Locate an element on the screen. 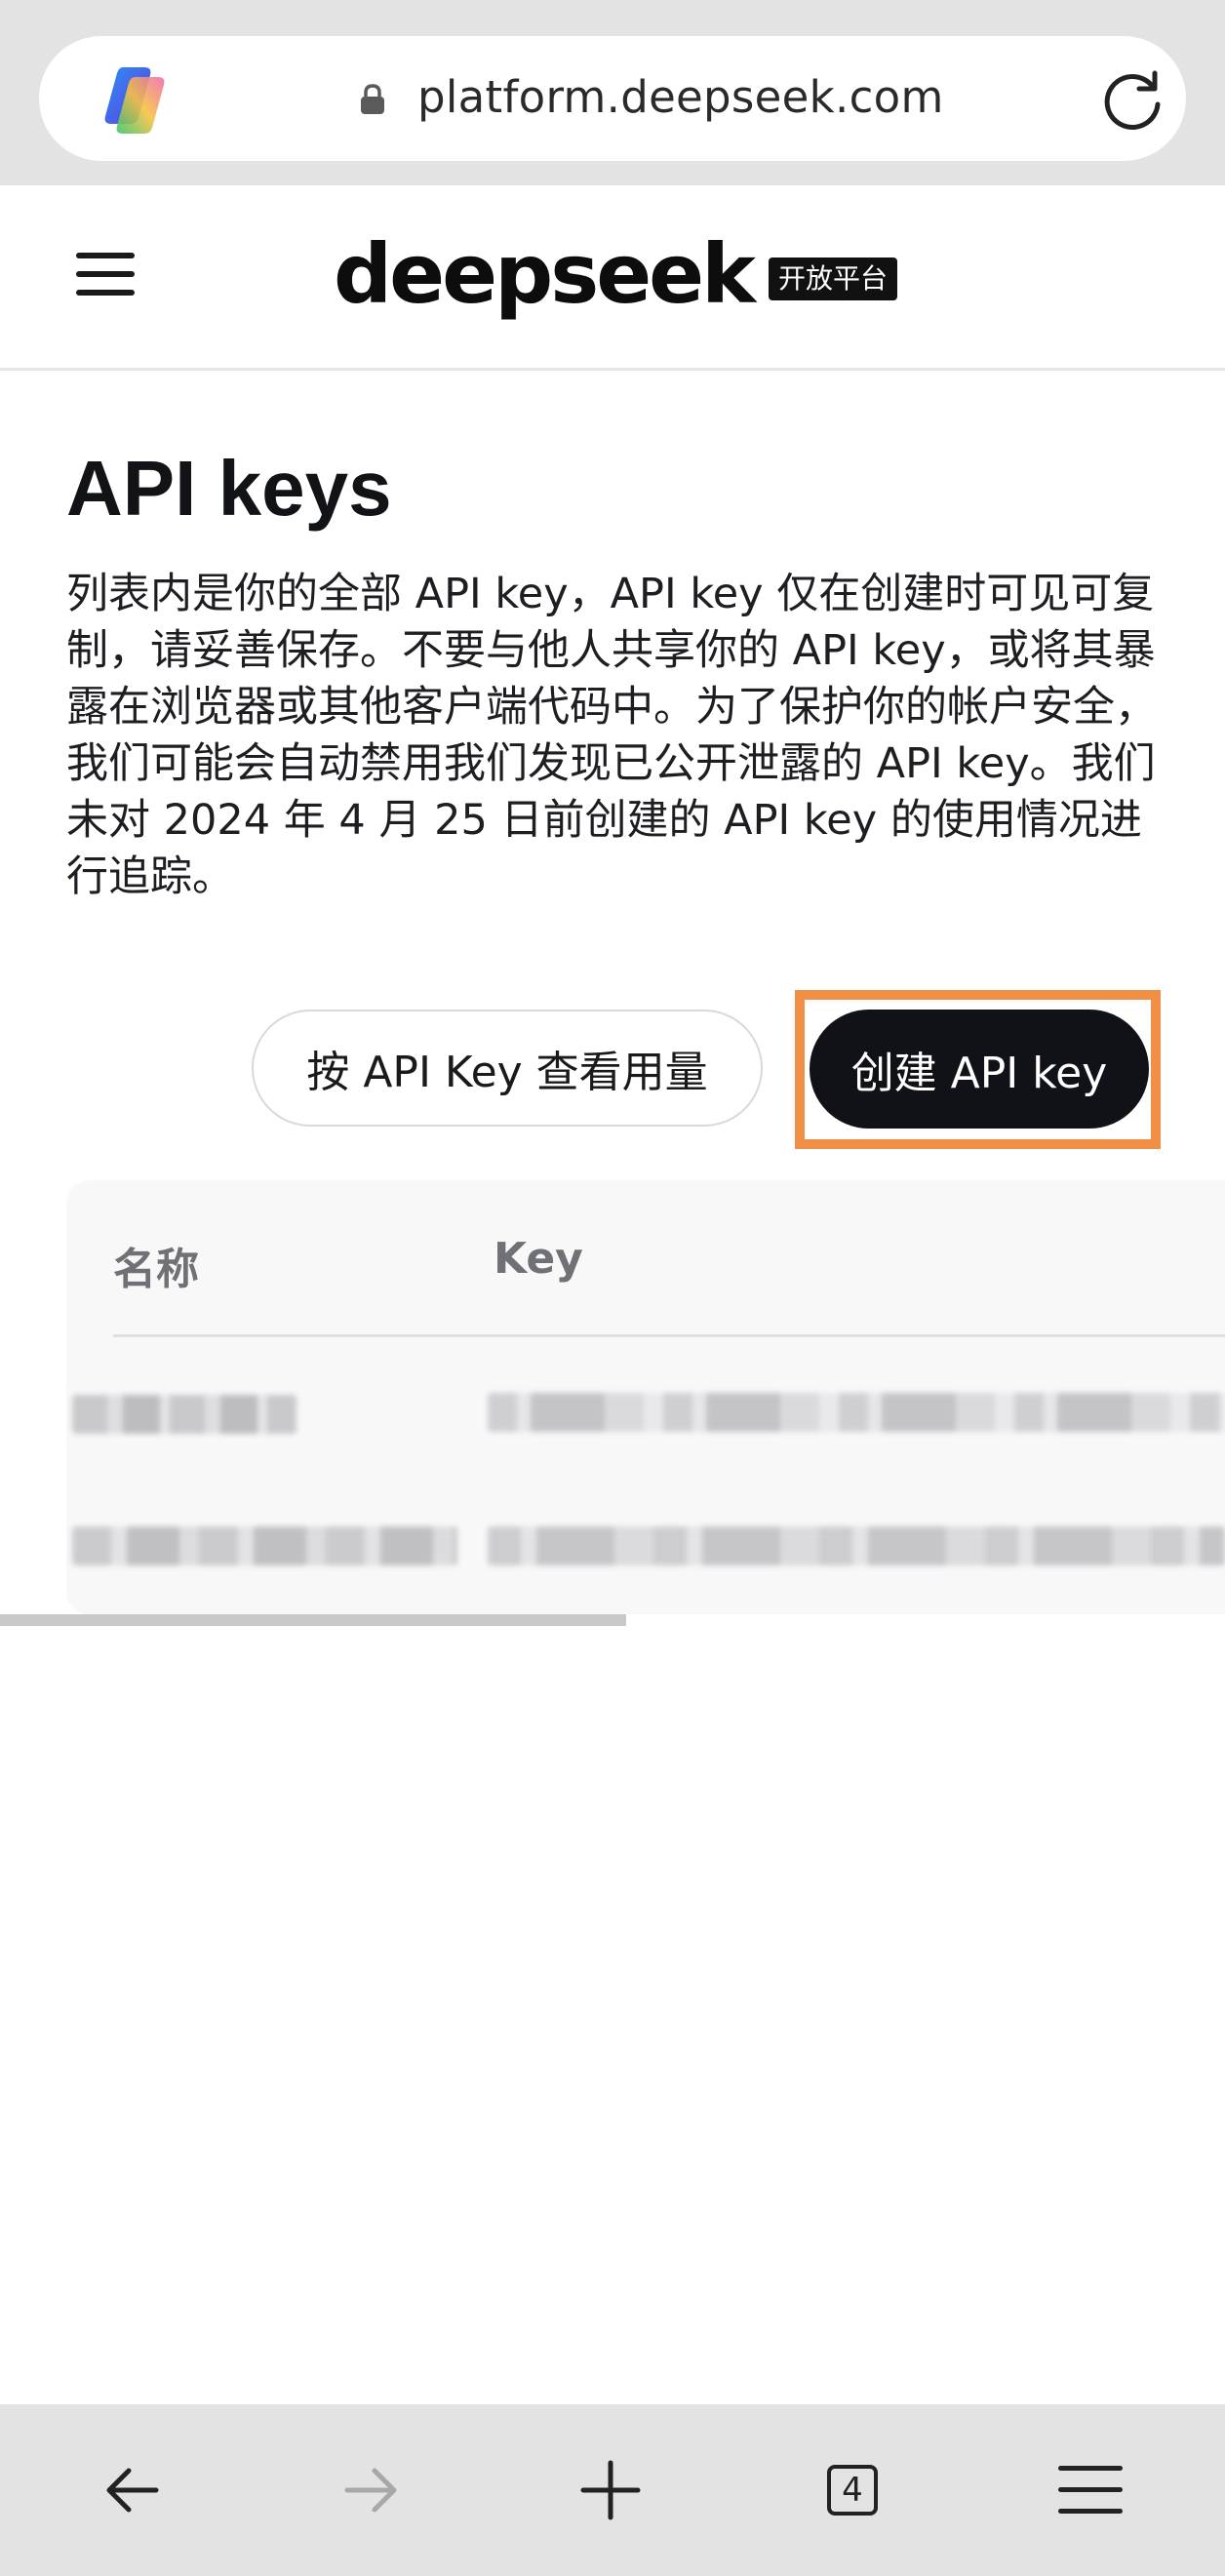  back-button is located at coordinates (133, 2490).